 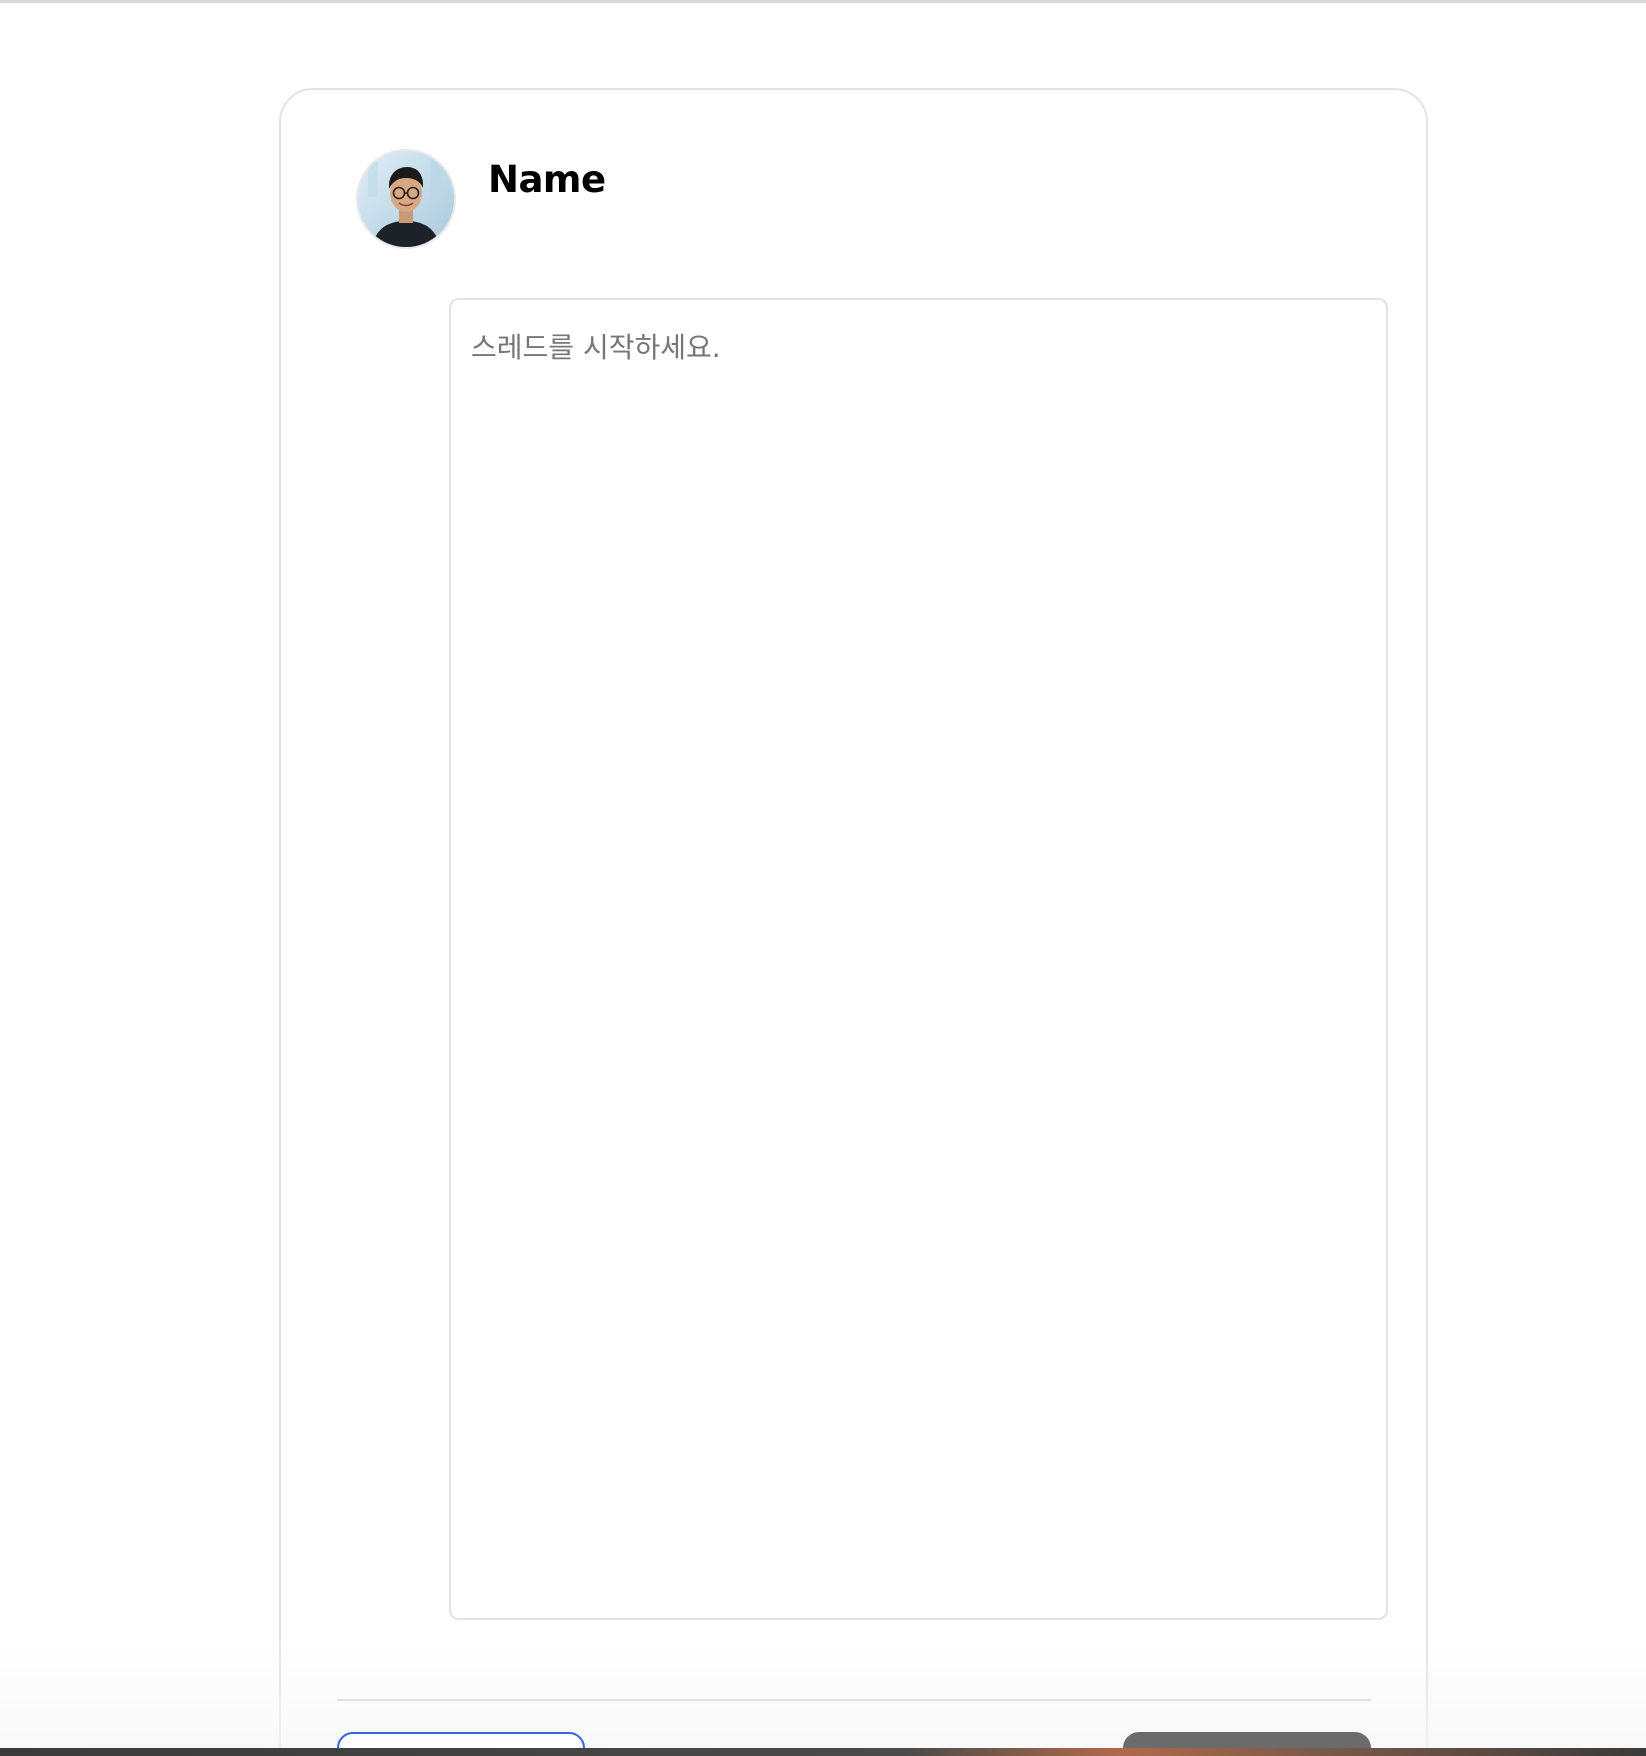 What do you see at coordinates (823, 1) in the screenshot?
I see `top-divider` at bounding box center [823, 1].